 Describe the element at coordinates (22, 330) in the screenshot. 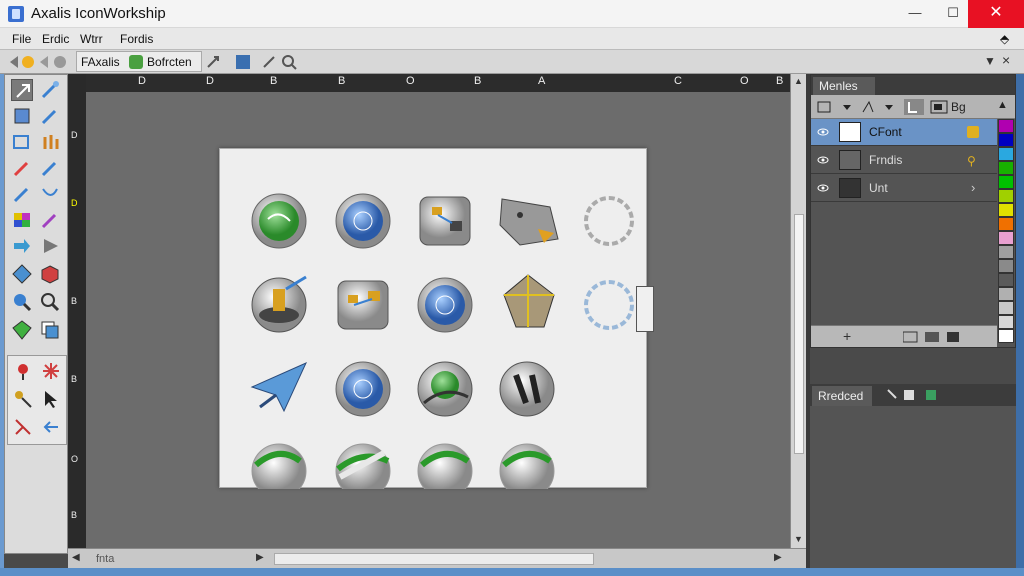

I see `gem-icon` at that location.